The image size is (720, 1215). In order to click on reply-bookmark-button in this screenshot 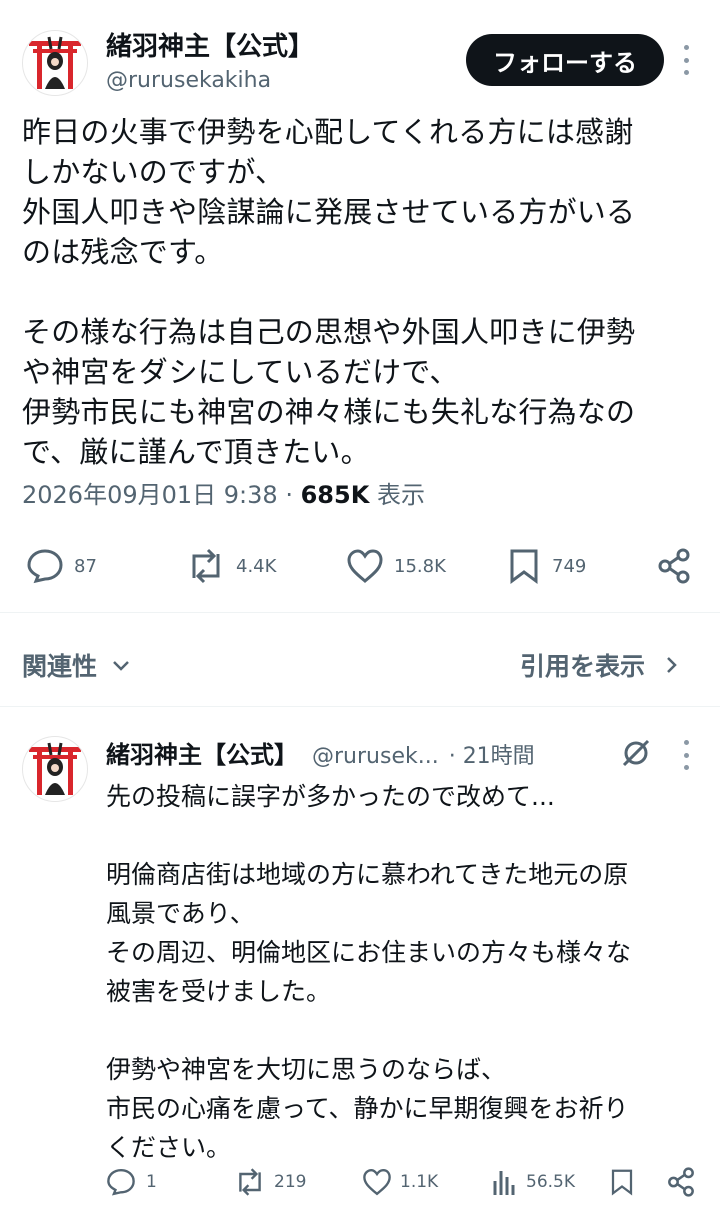, I will do `click(622, 1182)`.